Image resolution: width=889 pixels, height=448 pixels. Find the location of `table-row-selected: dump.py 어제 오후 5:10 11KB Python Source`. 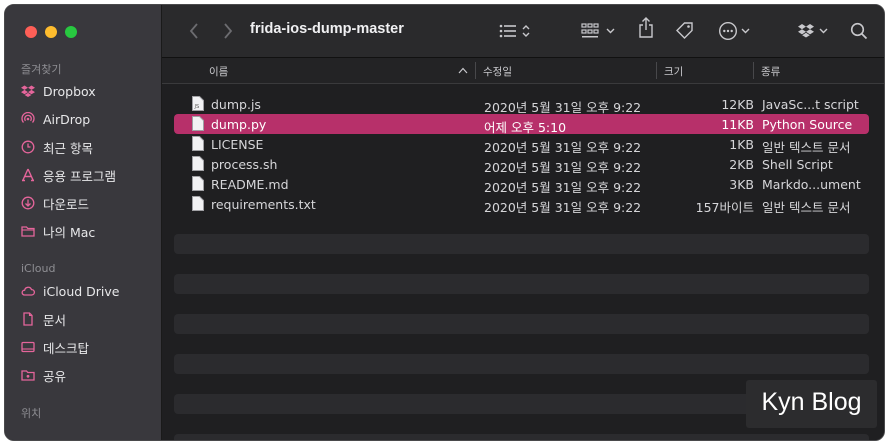

table-row-selected: dump.py 어제 오후 5:10 11KB Python Source is located at coordinates (521, 124).